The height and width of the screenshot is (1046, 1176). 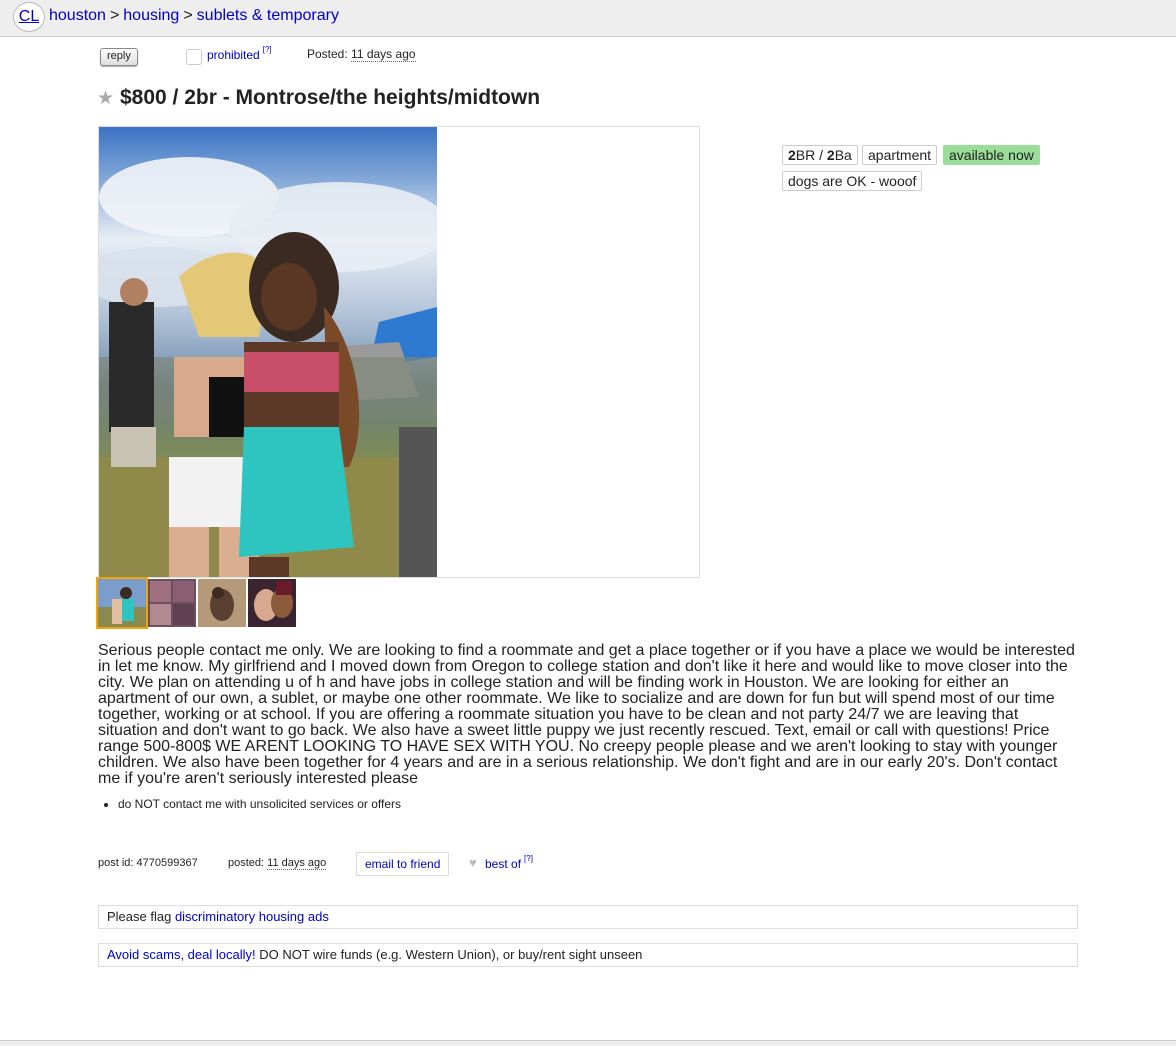 I want to click on posted-date: Posted: 11 days ago, so click(x=361, y=54).